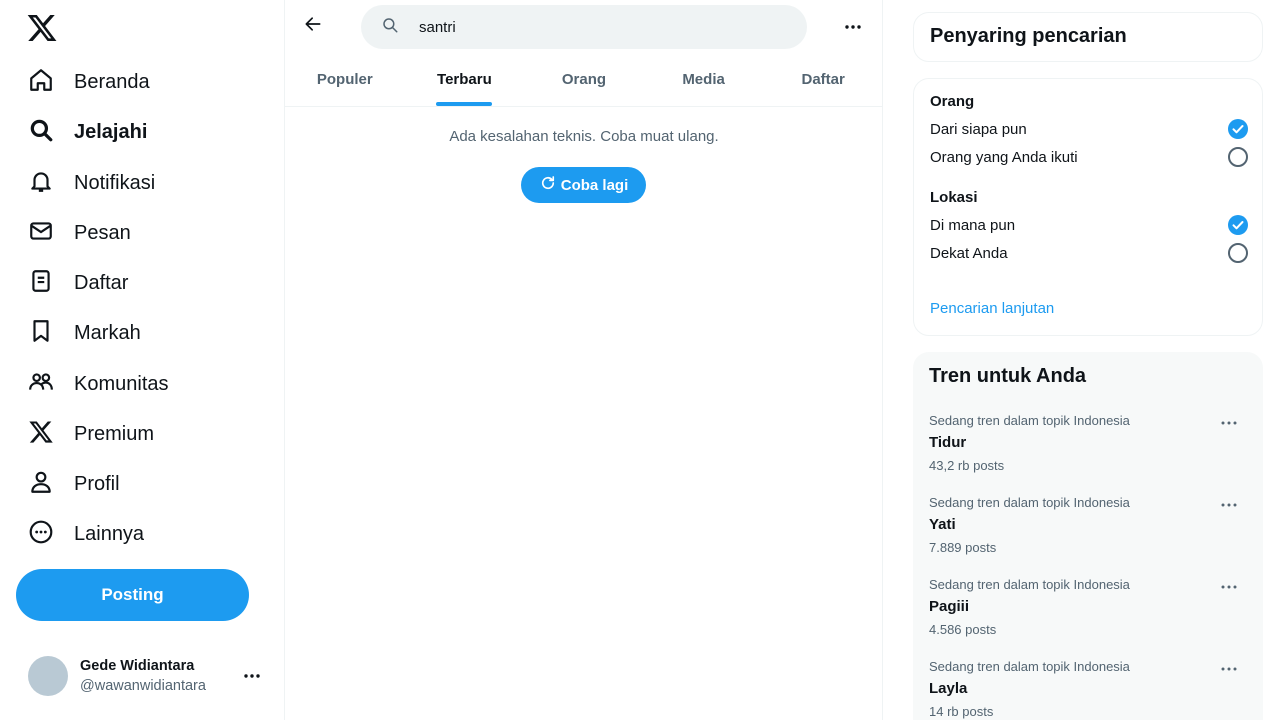 The image size is (1280, 720). I want to click on tab-populer: Populer, so click(345, 79).